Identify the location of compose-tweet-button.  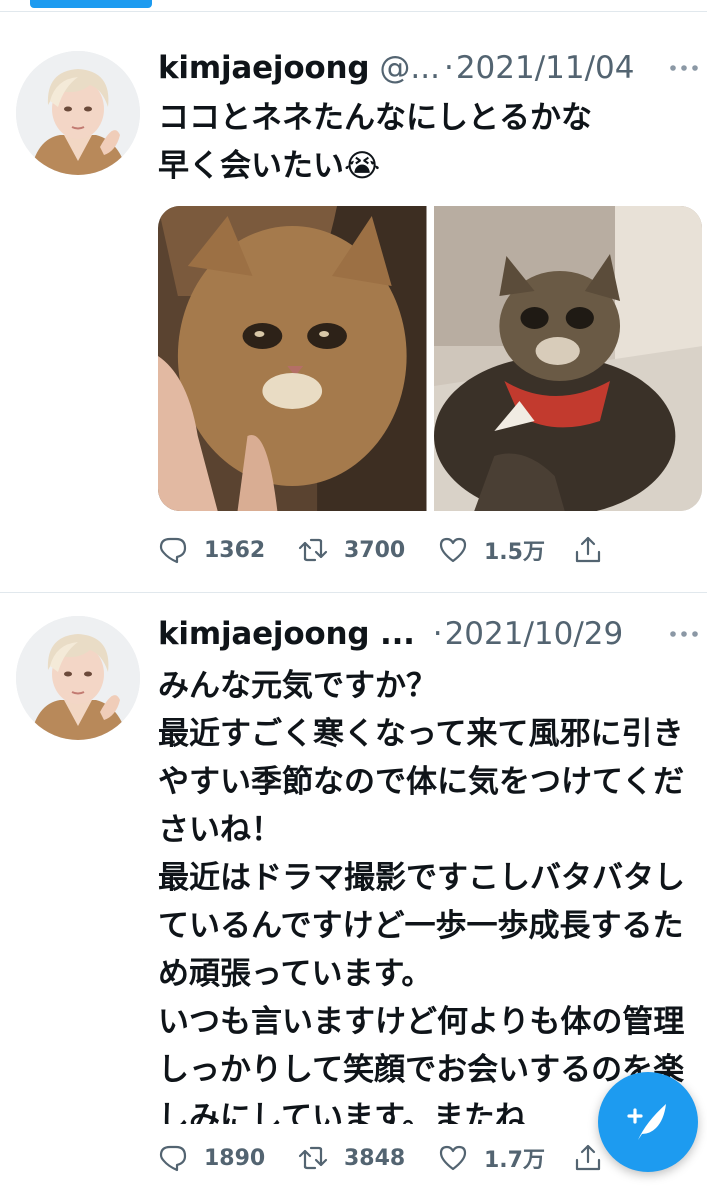
(648, 1122).